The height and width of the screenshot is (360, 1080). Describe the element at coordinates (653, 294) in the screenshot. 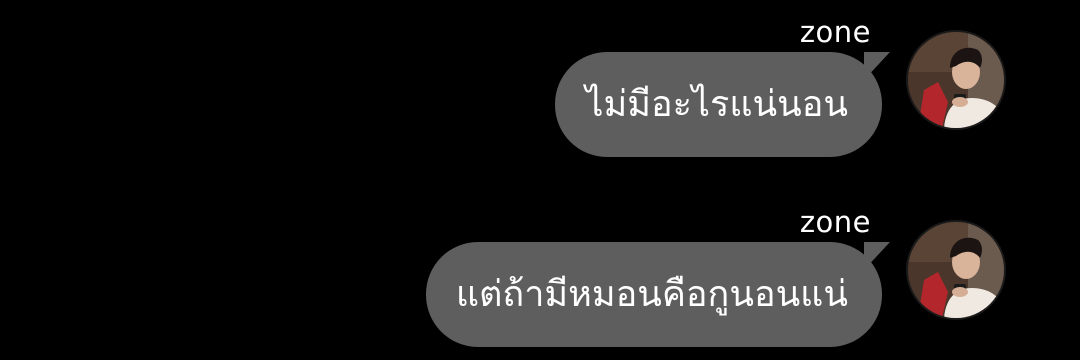

I see `message-bubble: แต่ถ้ามีหมอนคือกูนอนแน่` at that location.